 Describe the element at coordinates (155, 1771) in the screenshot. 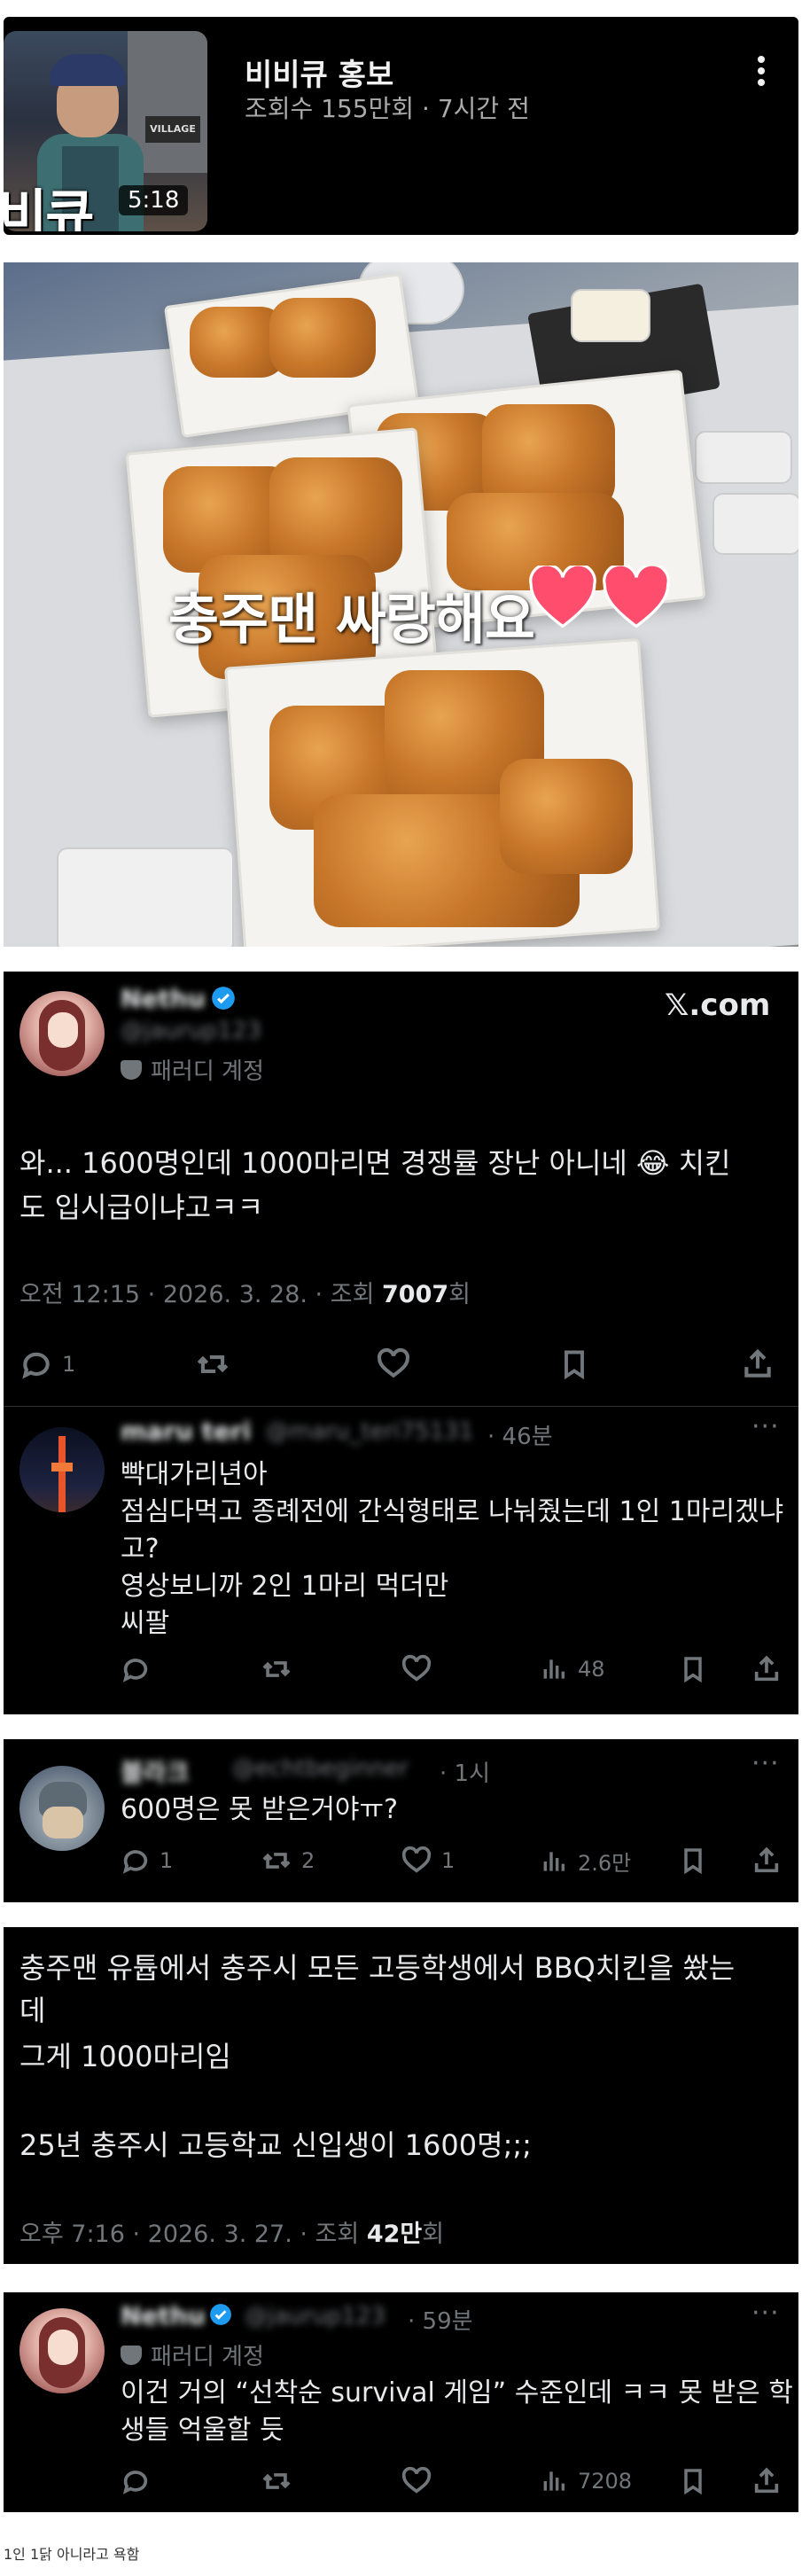

I see `user-name: 블라크` at that location.